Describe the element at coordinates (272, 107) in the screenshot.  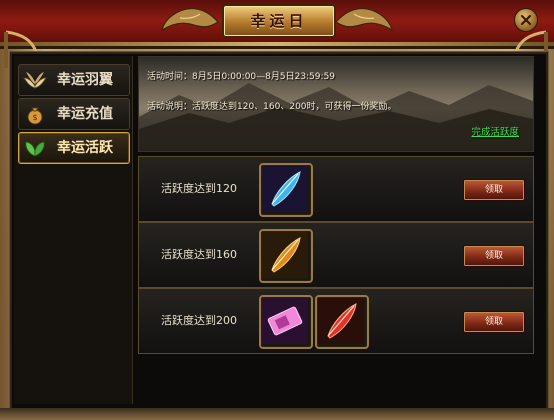
I see `event-description-text: 活动说明：活跃度达到120、160、200时，可获得一份奖励。` at that location.